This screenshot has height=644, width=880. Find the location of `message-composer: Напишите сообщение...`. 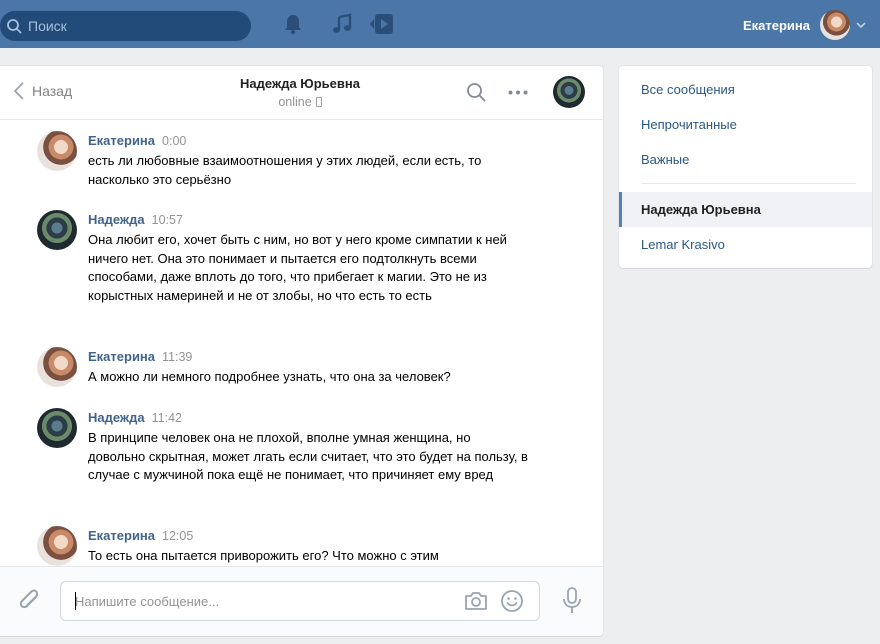

message-composer: Напишите сообщение... is located at coordinates (301, 601).